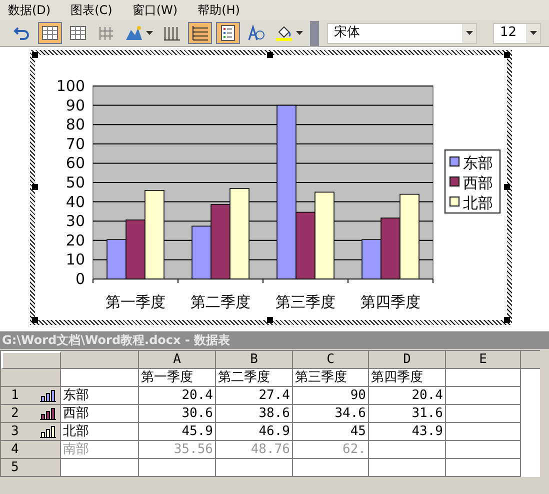  I want to click on table-cell: 31.6, so click(407, 414).